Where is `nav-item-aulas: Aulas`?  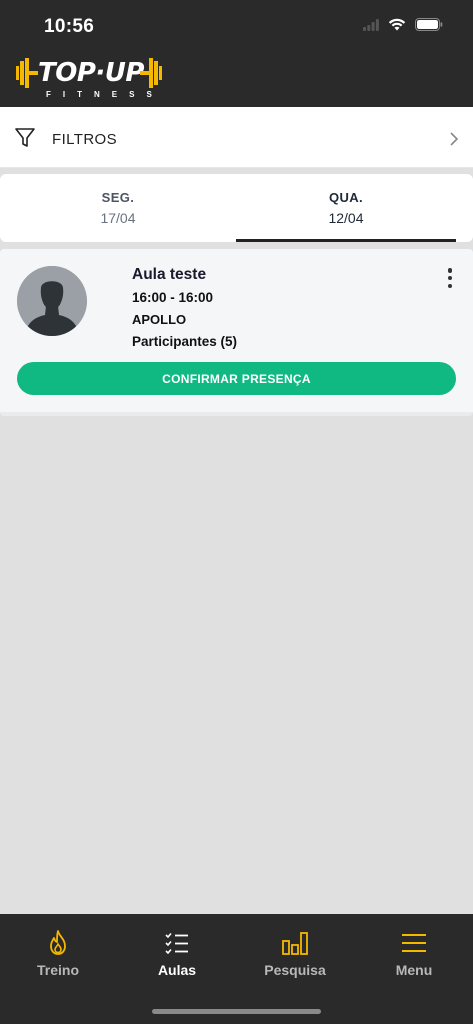
nav-item-aulas: Aulas is located at coordinates (177, 954).